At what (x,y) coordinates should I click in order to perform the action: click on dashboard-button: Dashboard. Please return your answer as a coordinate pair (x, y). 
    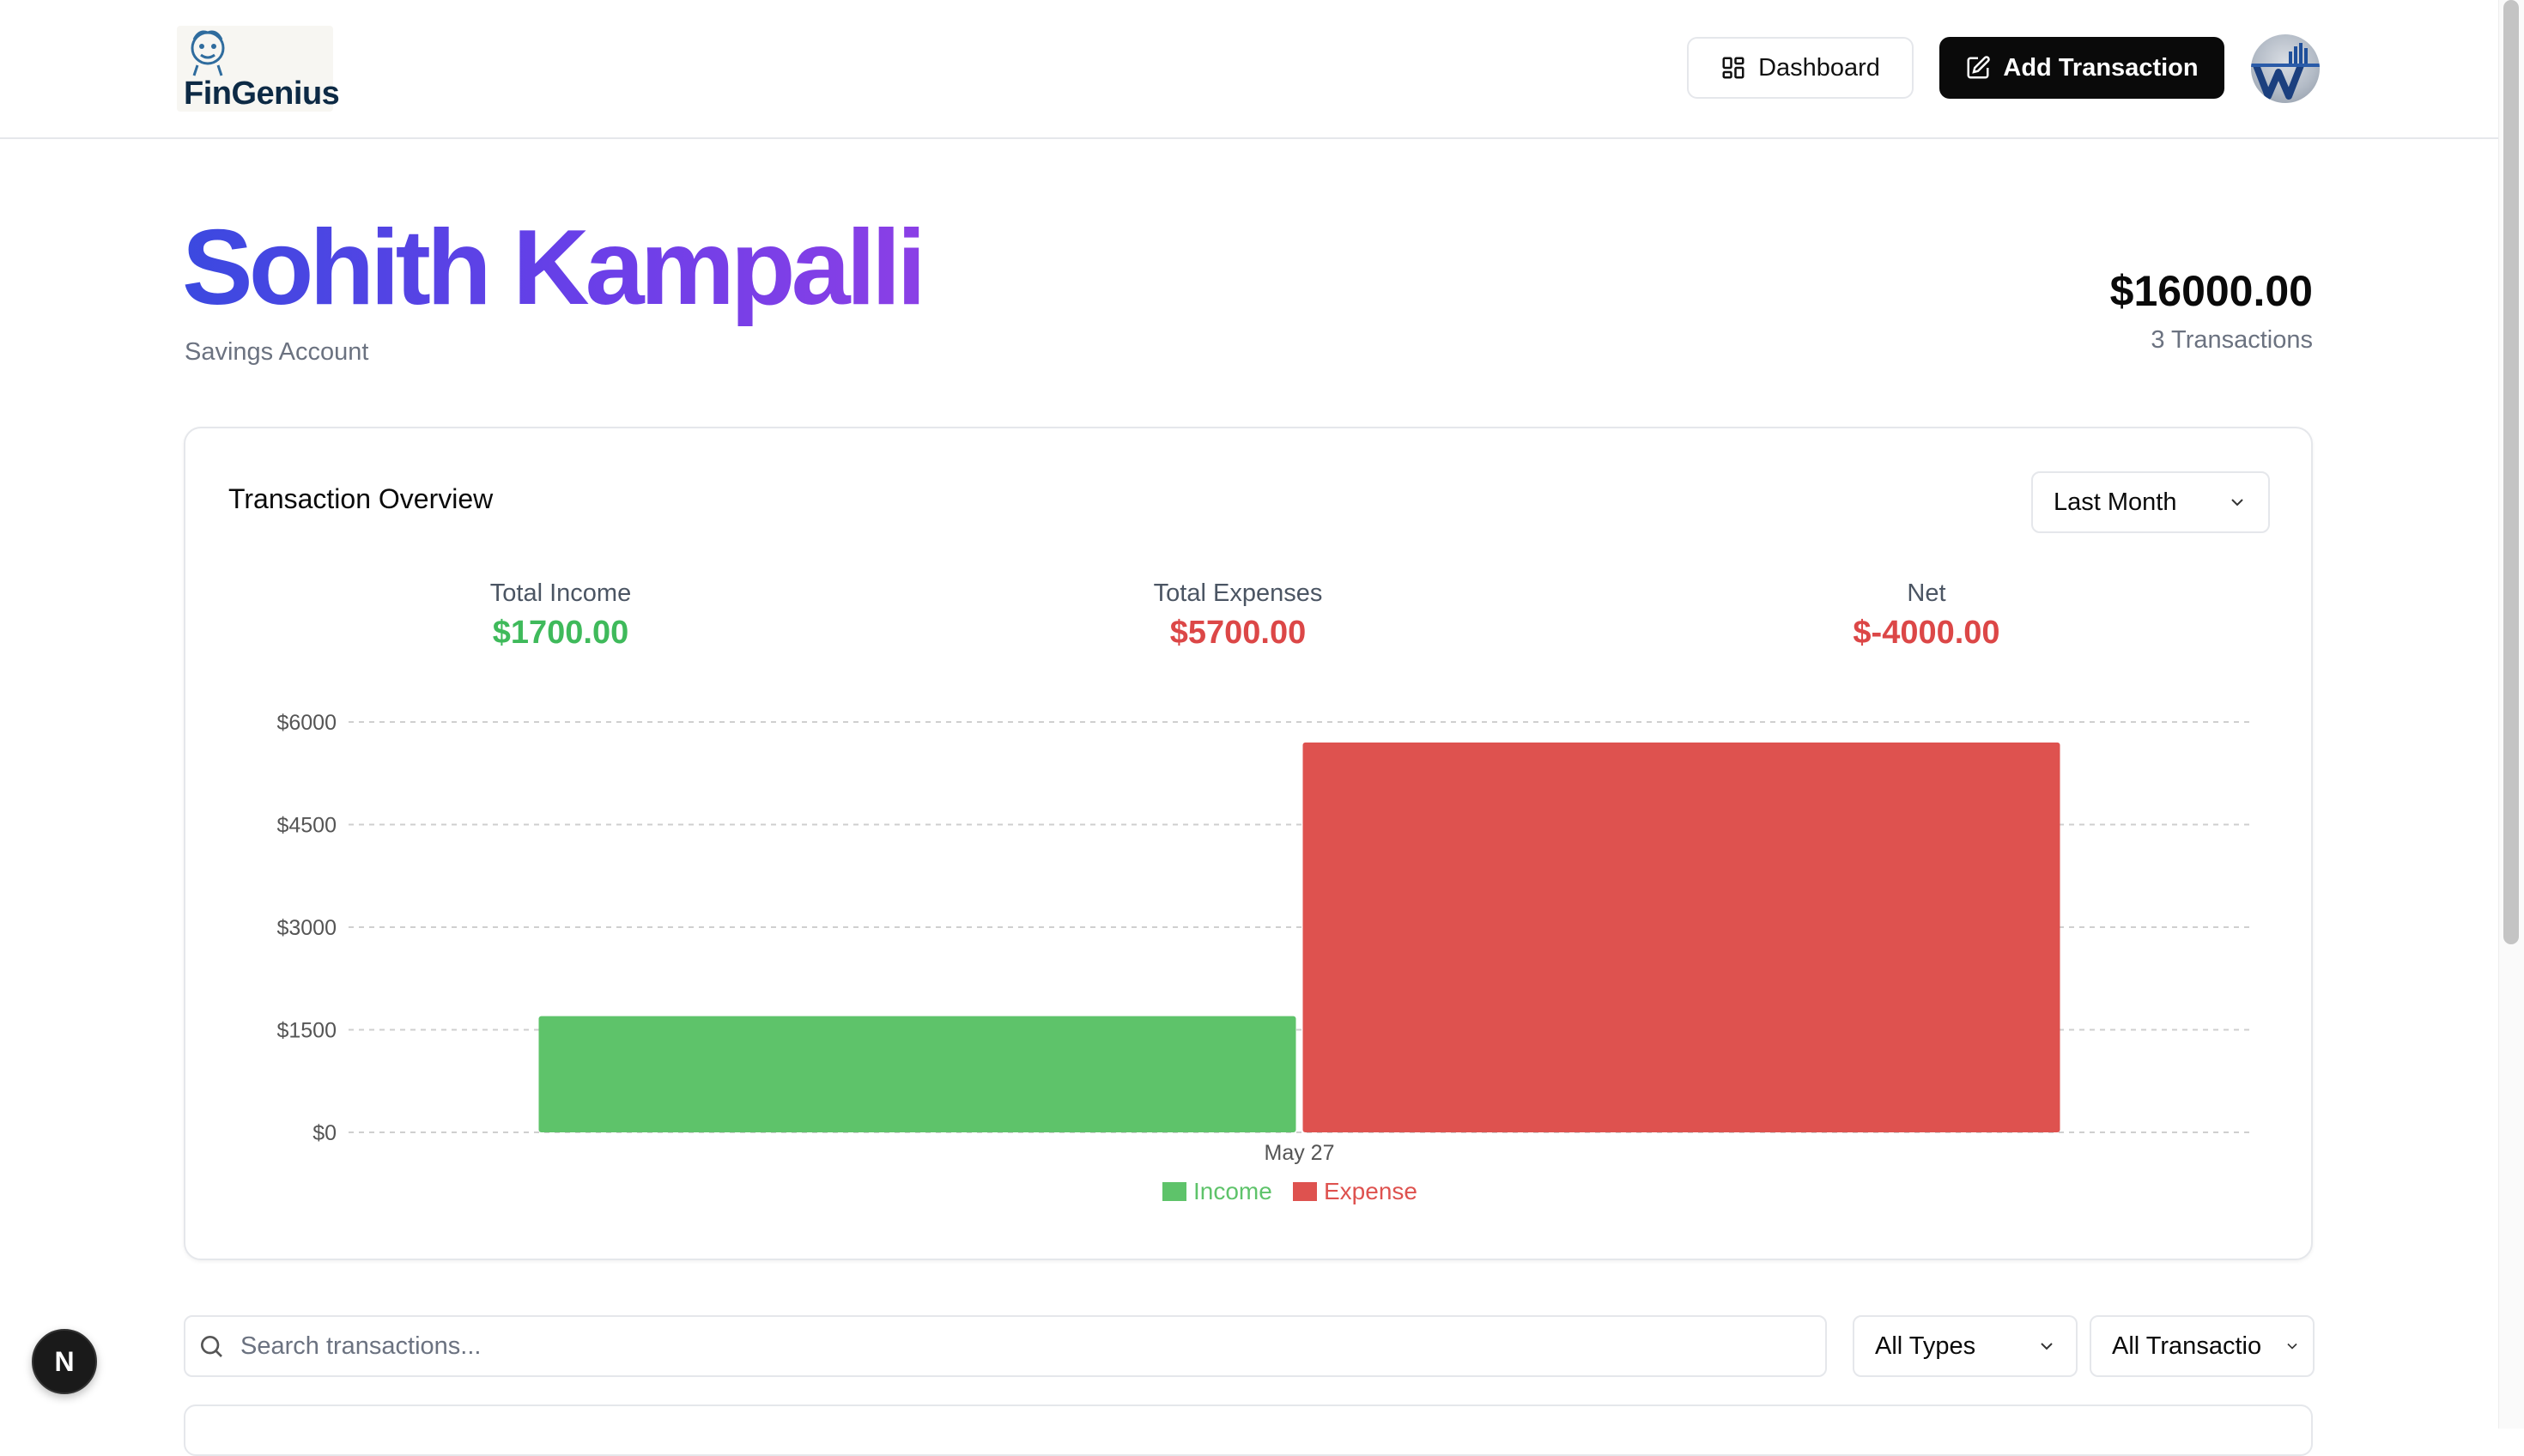
    Looking at the image, I should click on (1801, 68).